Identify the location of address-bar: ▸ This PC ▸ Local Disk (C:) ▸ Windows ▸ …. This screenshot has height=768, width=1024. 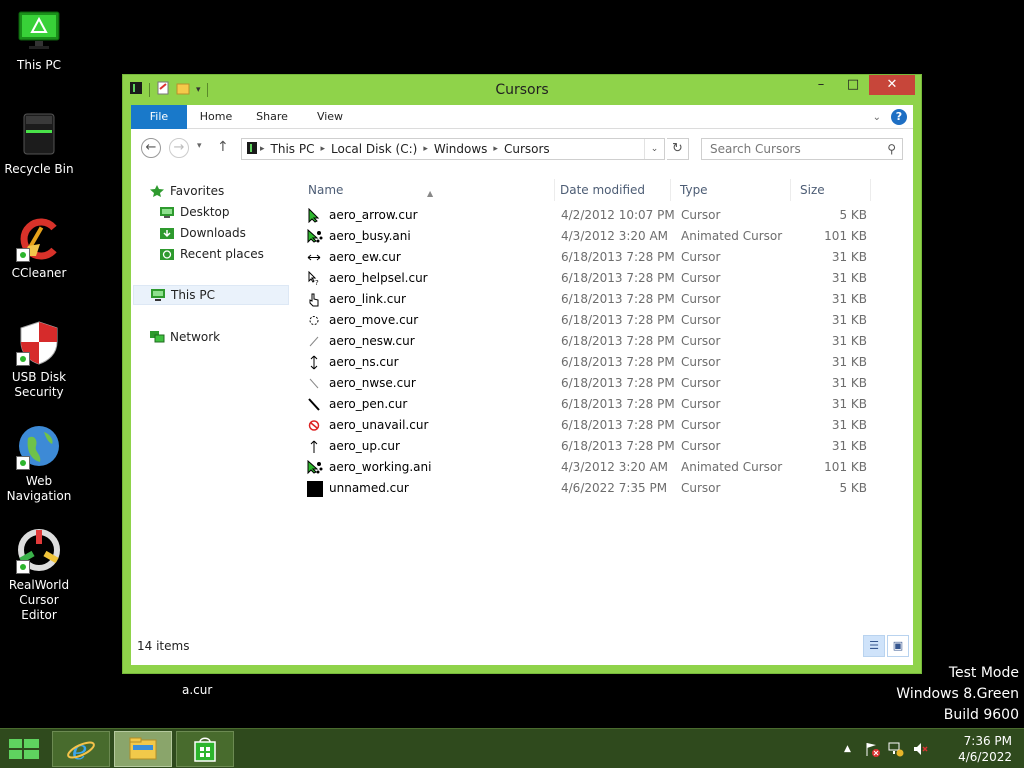
(453, 149).